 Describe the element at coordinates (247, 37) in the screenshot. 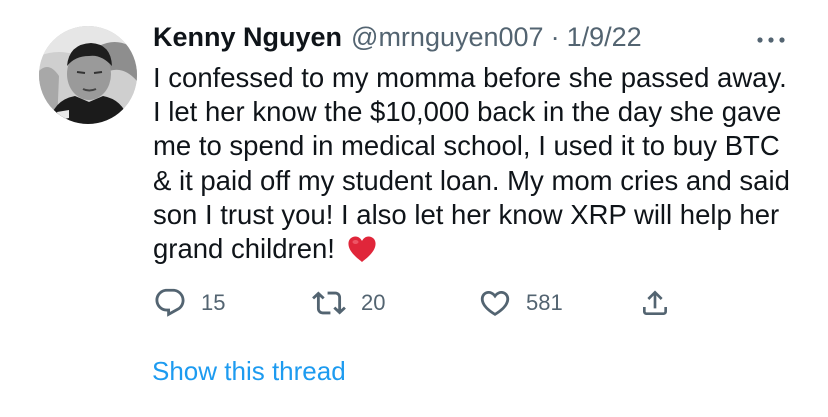

I see `author-name: Kenny Nguyen` at that location.